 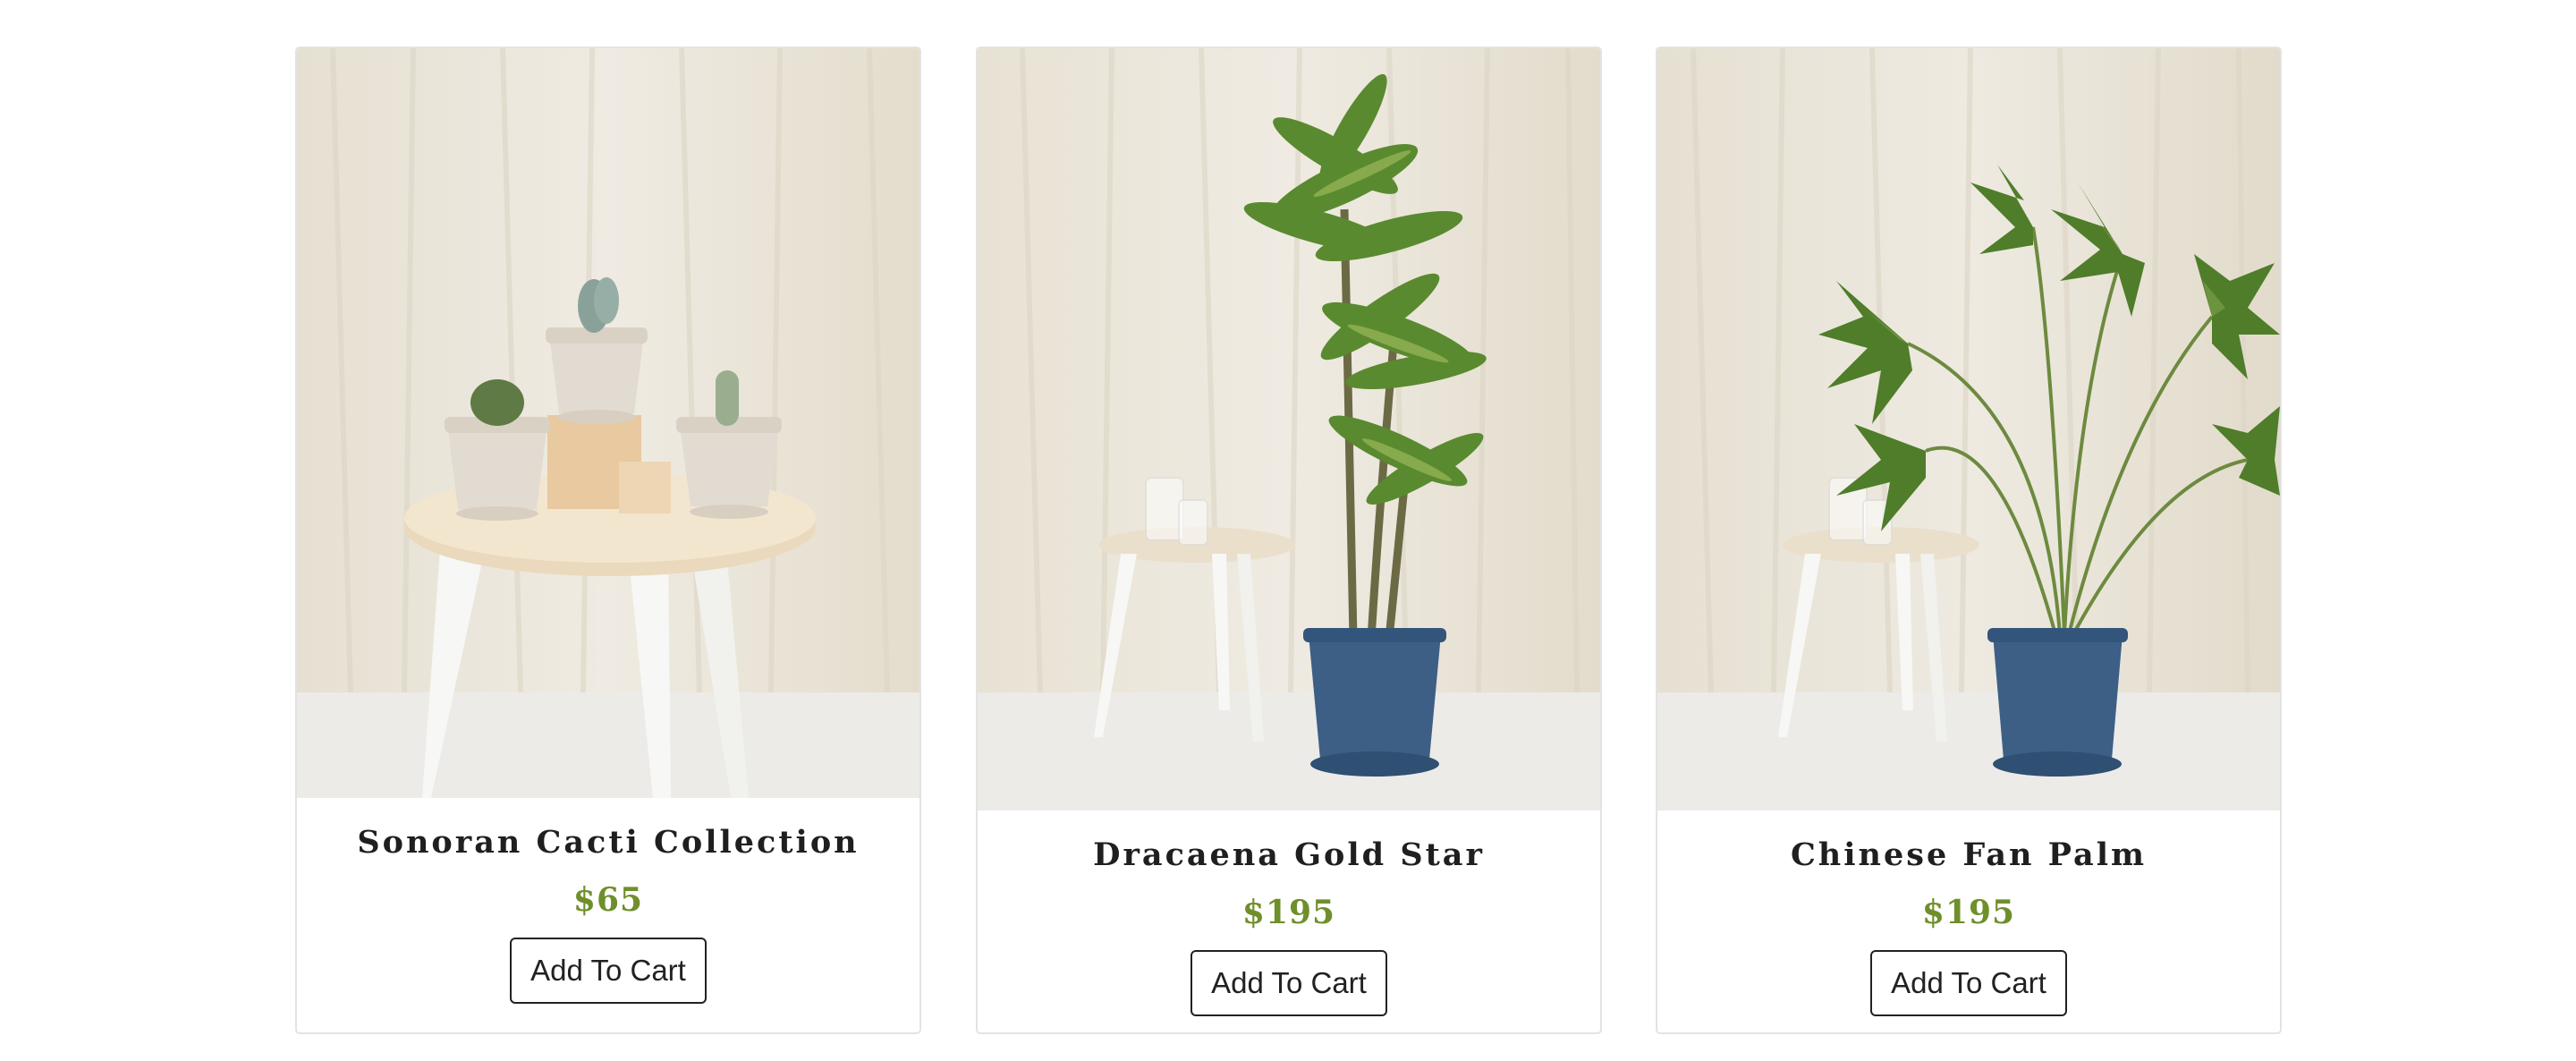 What do you see at coordinates (597, 375) in the screenshot?
I see `pot-center` at bounding box center [597, 375].